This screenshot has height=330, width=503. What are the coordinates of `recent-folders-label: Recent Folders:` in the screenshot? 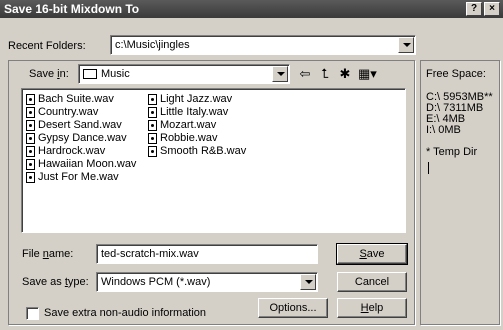 It's located at (47, 46).